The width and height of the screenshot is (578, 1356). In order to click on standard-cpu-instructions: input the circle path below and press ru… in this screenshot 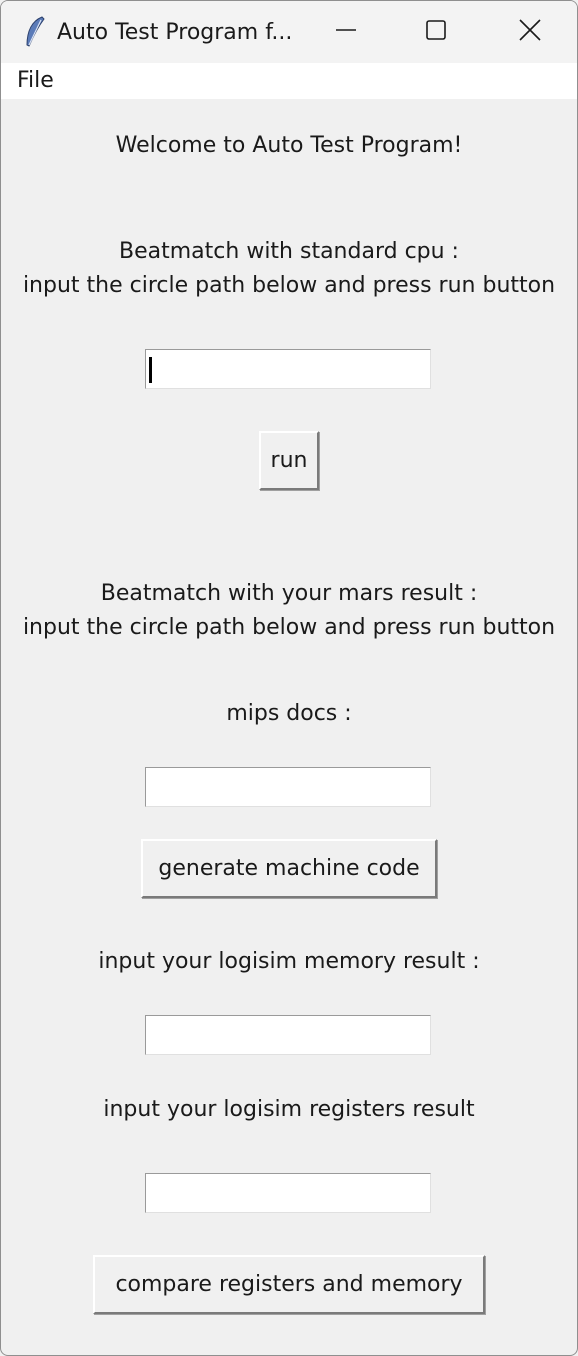, I will do `click(289, 285)`.